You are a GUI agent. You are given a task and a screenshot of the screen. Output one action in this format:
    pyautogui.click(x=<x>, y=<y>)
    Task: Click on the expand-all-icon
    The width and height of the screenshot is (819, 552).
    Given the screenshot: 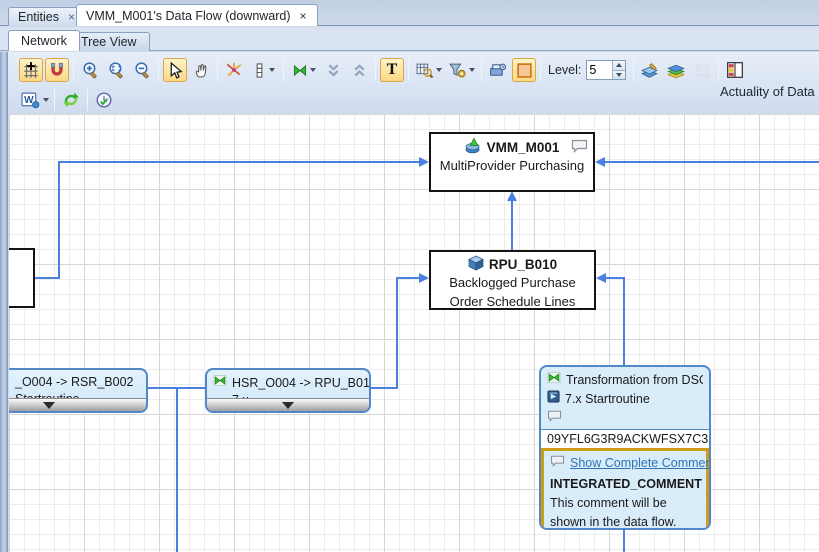 What is the action you would take?
    pyautogui.click(x=359, y=70)
    